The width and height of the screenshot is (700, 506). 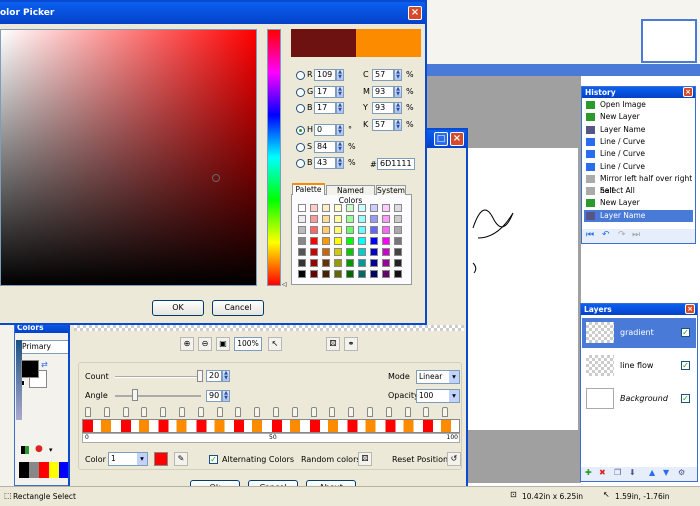 I want to click on tab-named-colors: Named Colors, so click(x=350, y=195).